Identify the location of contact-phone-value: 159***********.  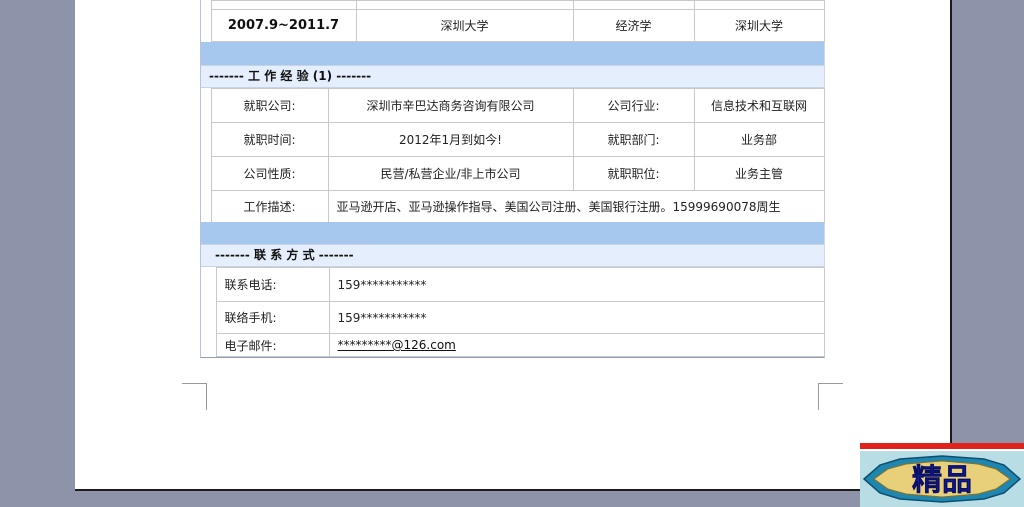
(576, 284).